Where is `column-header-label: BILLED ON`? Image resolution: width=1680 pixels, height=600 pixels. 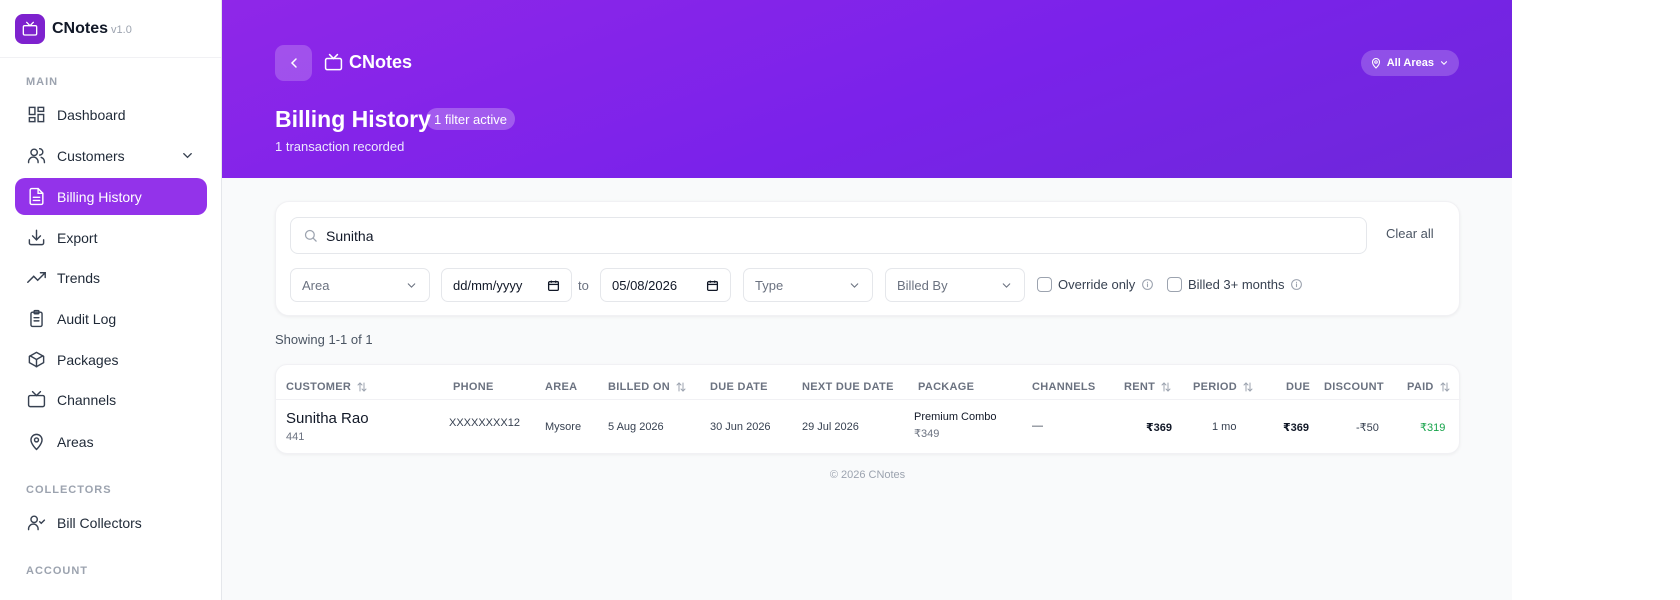
column-header-label: BILLED ON is located at coordinates (639, 387).